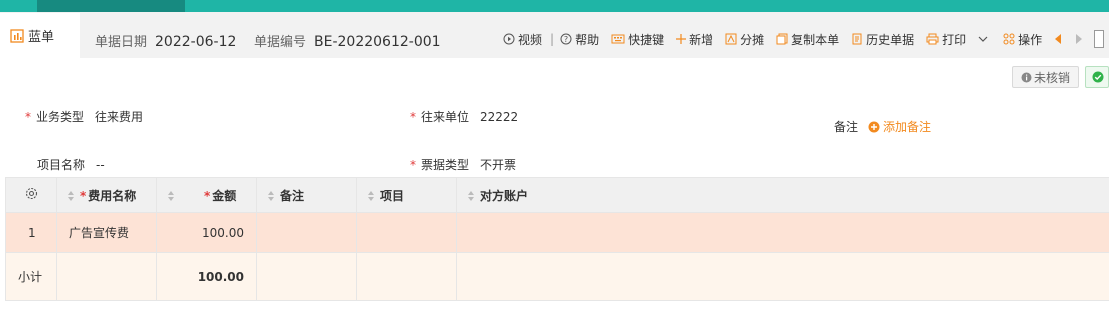 The height and width of the screenshot is (310, 1109). I want to click on gear-icon, so click(31, 193).